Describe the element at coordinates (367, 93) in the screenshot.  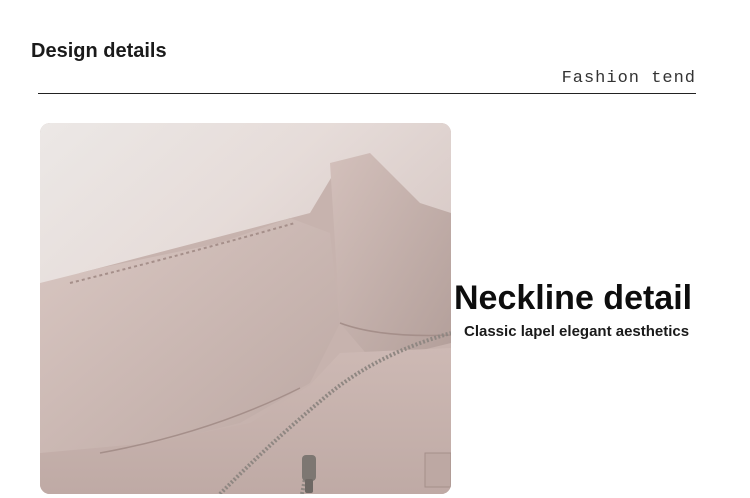
I see `title-divider` at that location.